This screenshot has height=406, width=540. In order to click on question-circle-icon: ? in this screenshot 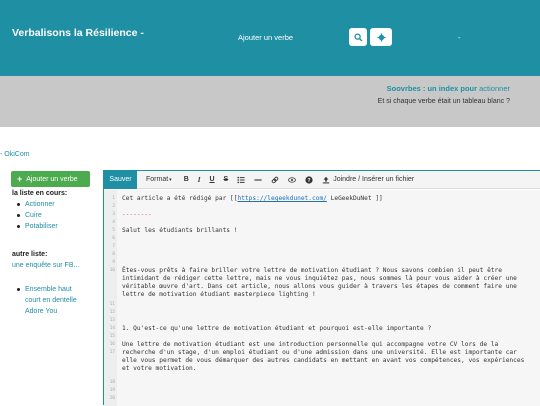, I will do `click(309, 179)`.